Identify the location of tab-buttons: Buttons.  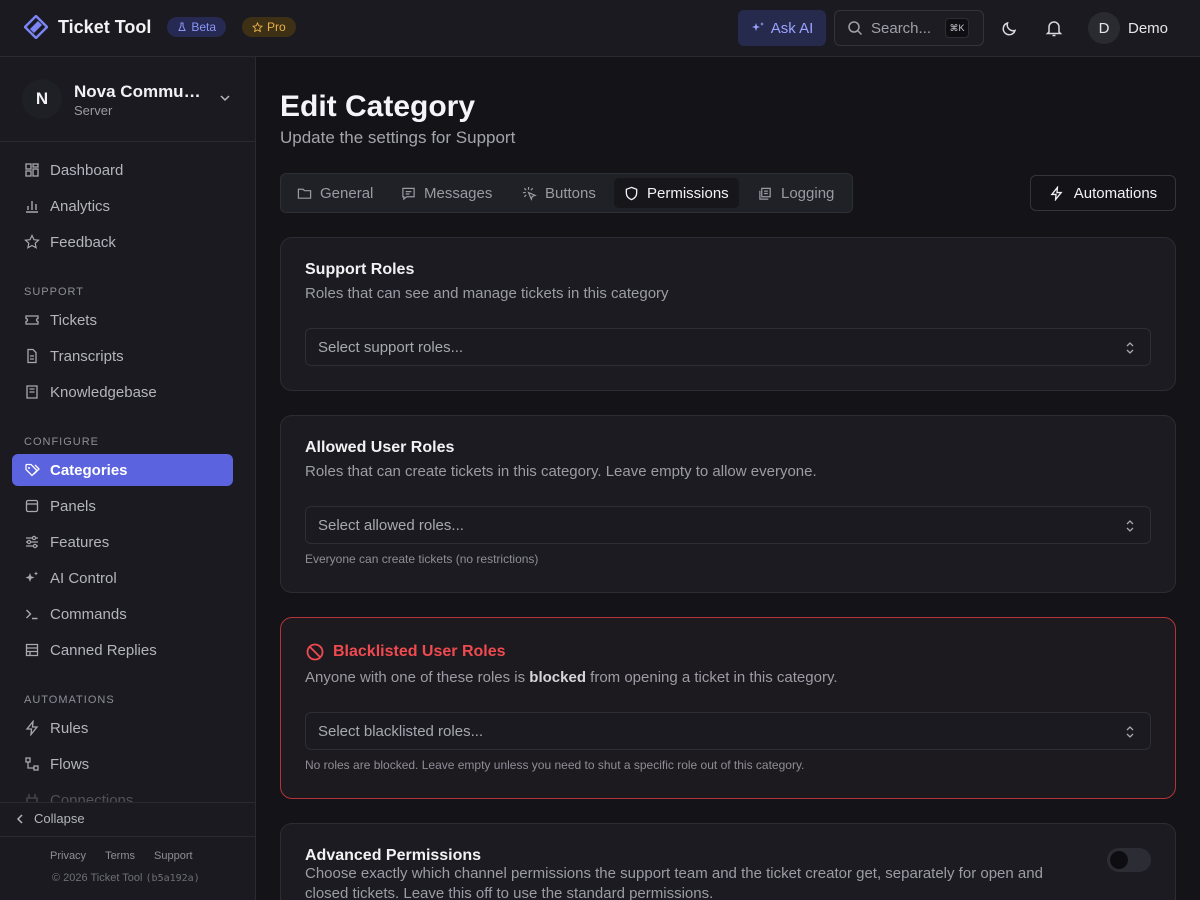
(559, 193).